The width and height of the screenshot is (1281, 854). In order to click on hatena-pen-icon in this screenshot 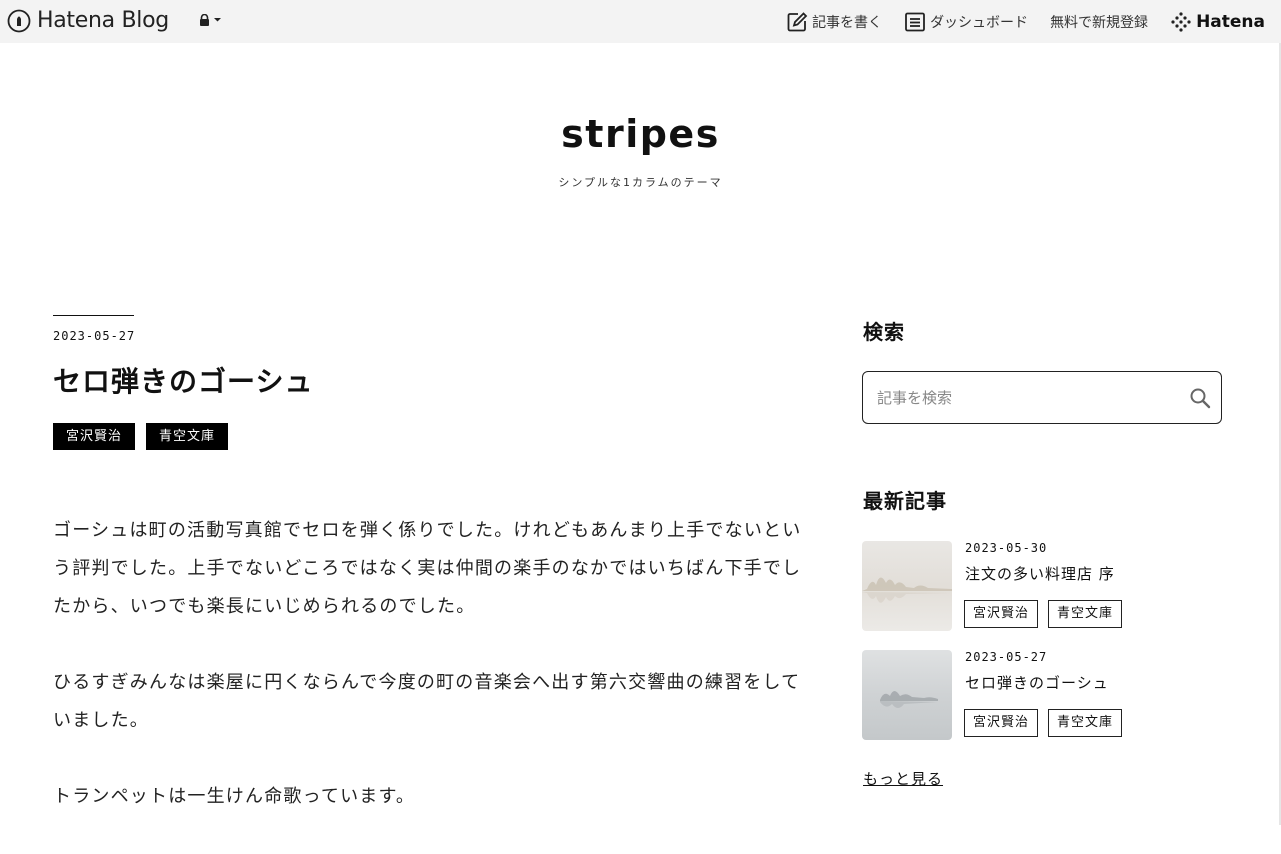, I will do `click(19, 21)`.